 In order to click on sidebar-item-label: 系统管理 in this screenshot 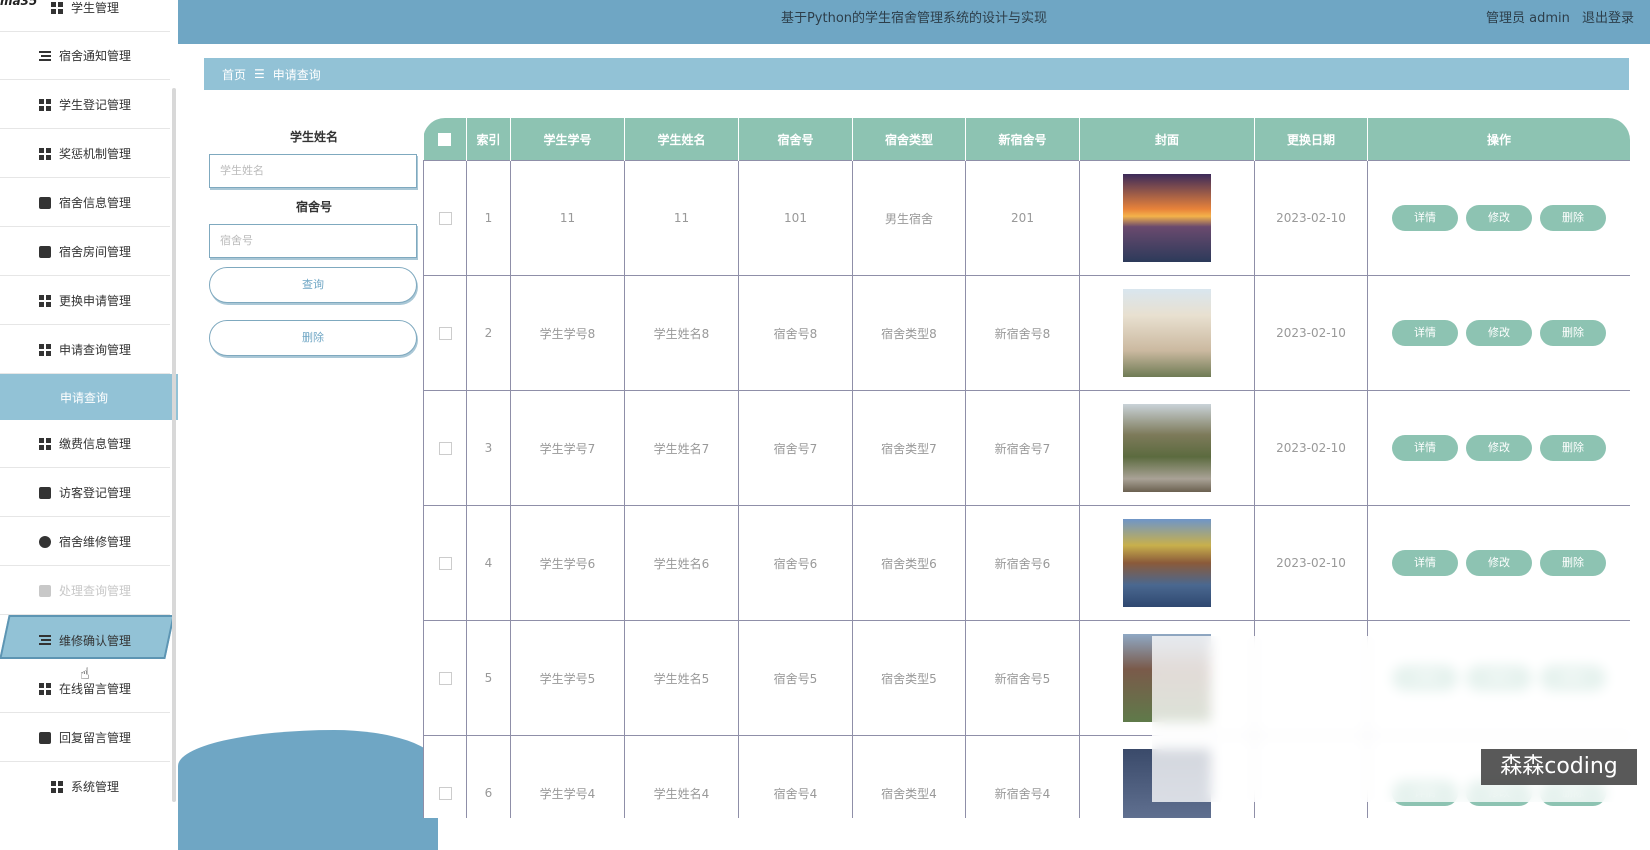, I will do `click(94, 787)`.